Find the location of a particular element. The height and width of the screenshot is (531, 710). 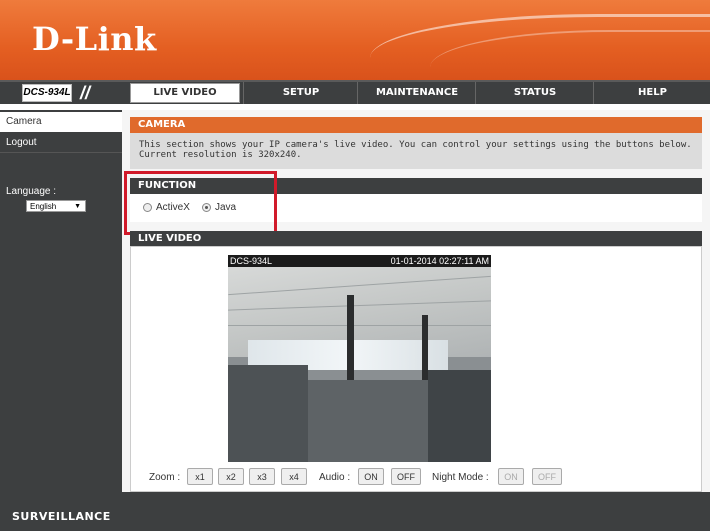

footer-label: SURVEILLANCE is located at coordinates (61, 516).